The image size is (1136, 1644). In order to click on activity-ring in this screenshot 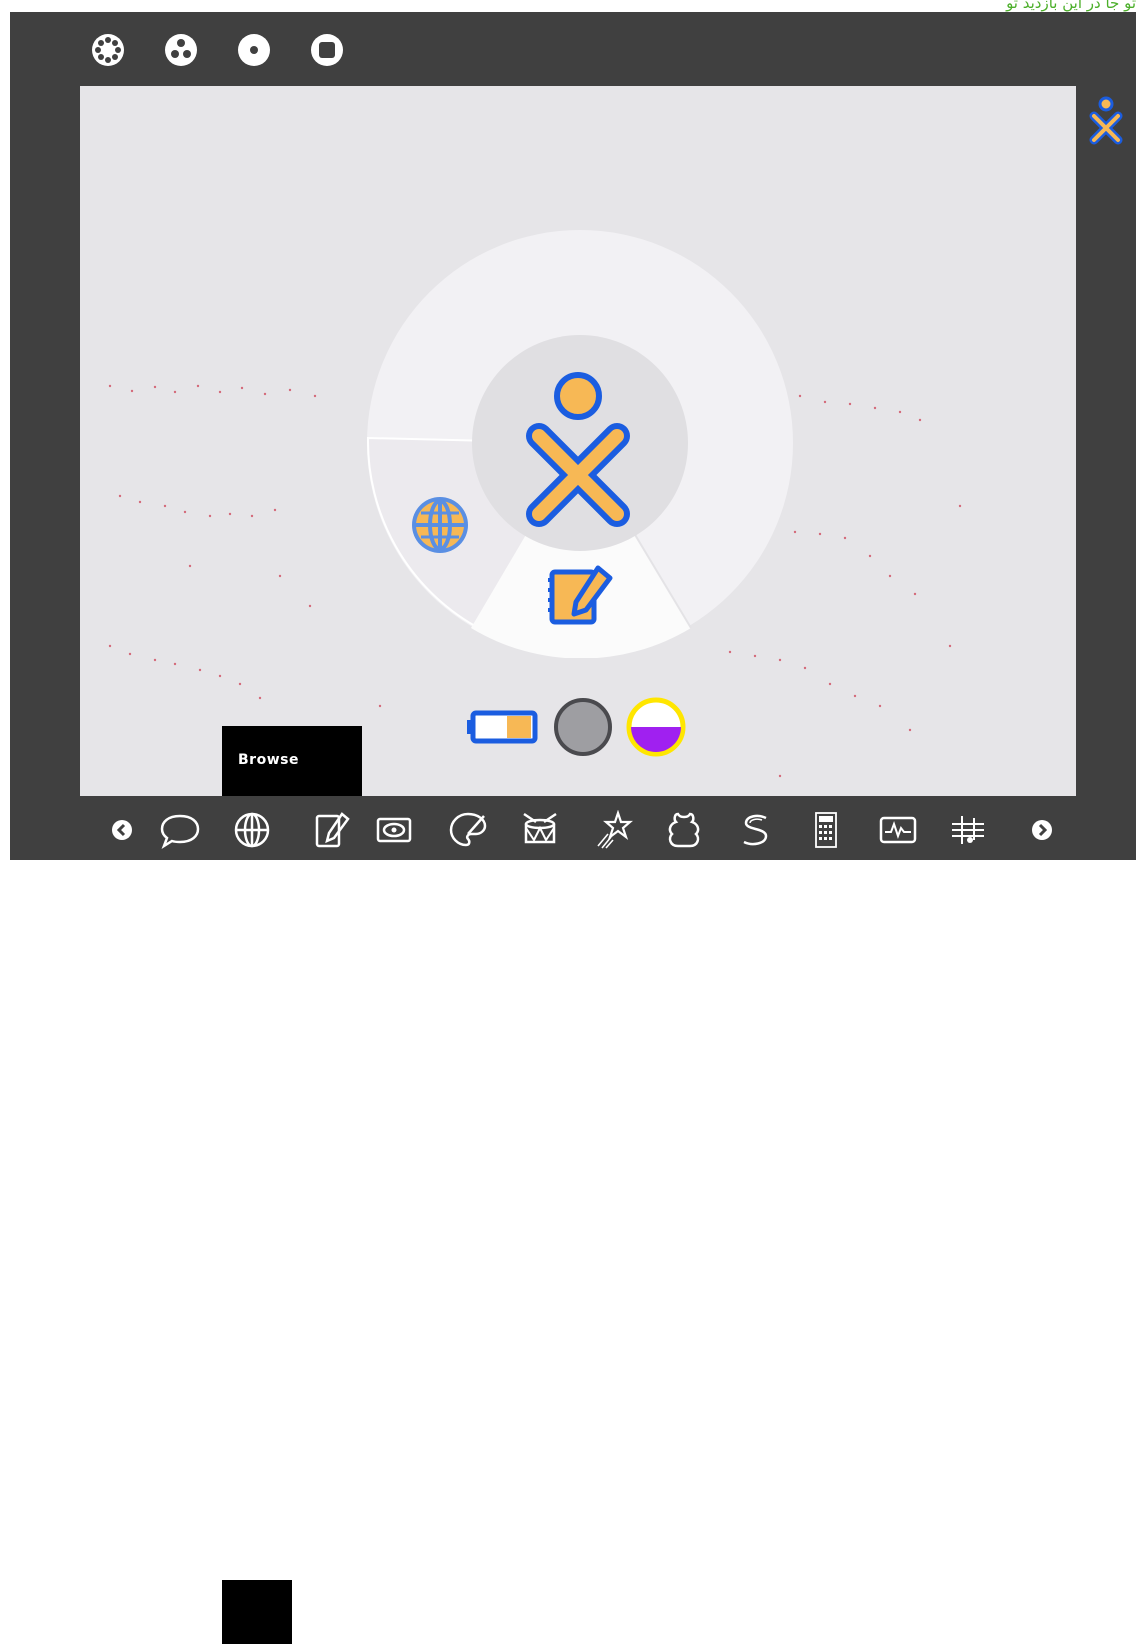, I will do `click(579, 444)`.